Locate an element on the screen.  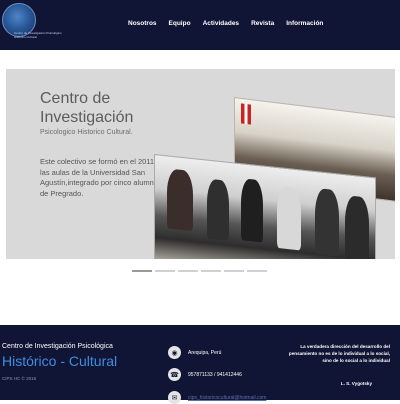
email-icon: ✉ is located at coordinates (174, 397).